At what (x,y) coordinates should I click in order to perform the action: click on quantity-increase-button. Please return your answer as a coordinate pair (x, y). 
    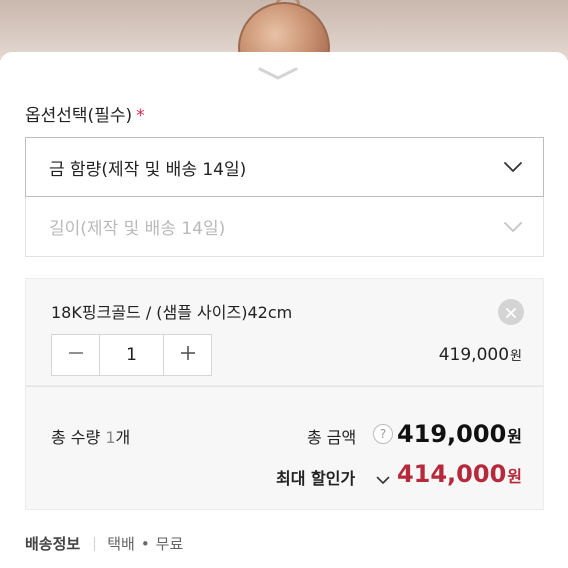
    Looking at the image, I should click on (187, 355).